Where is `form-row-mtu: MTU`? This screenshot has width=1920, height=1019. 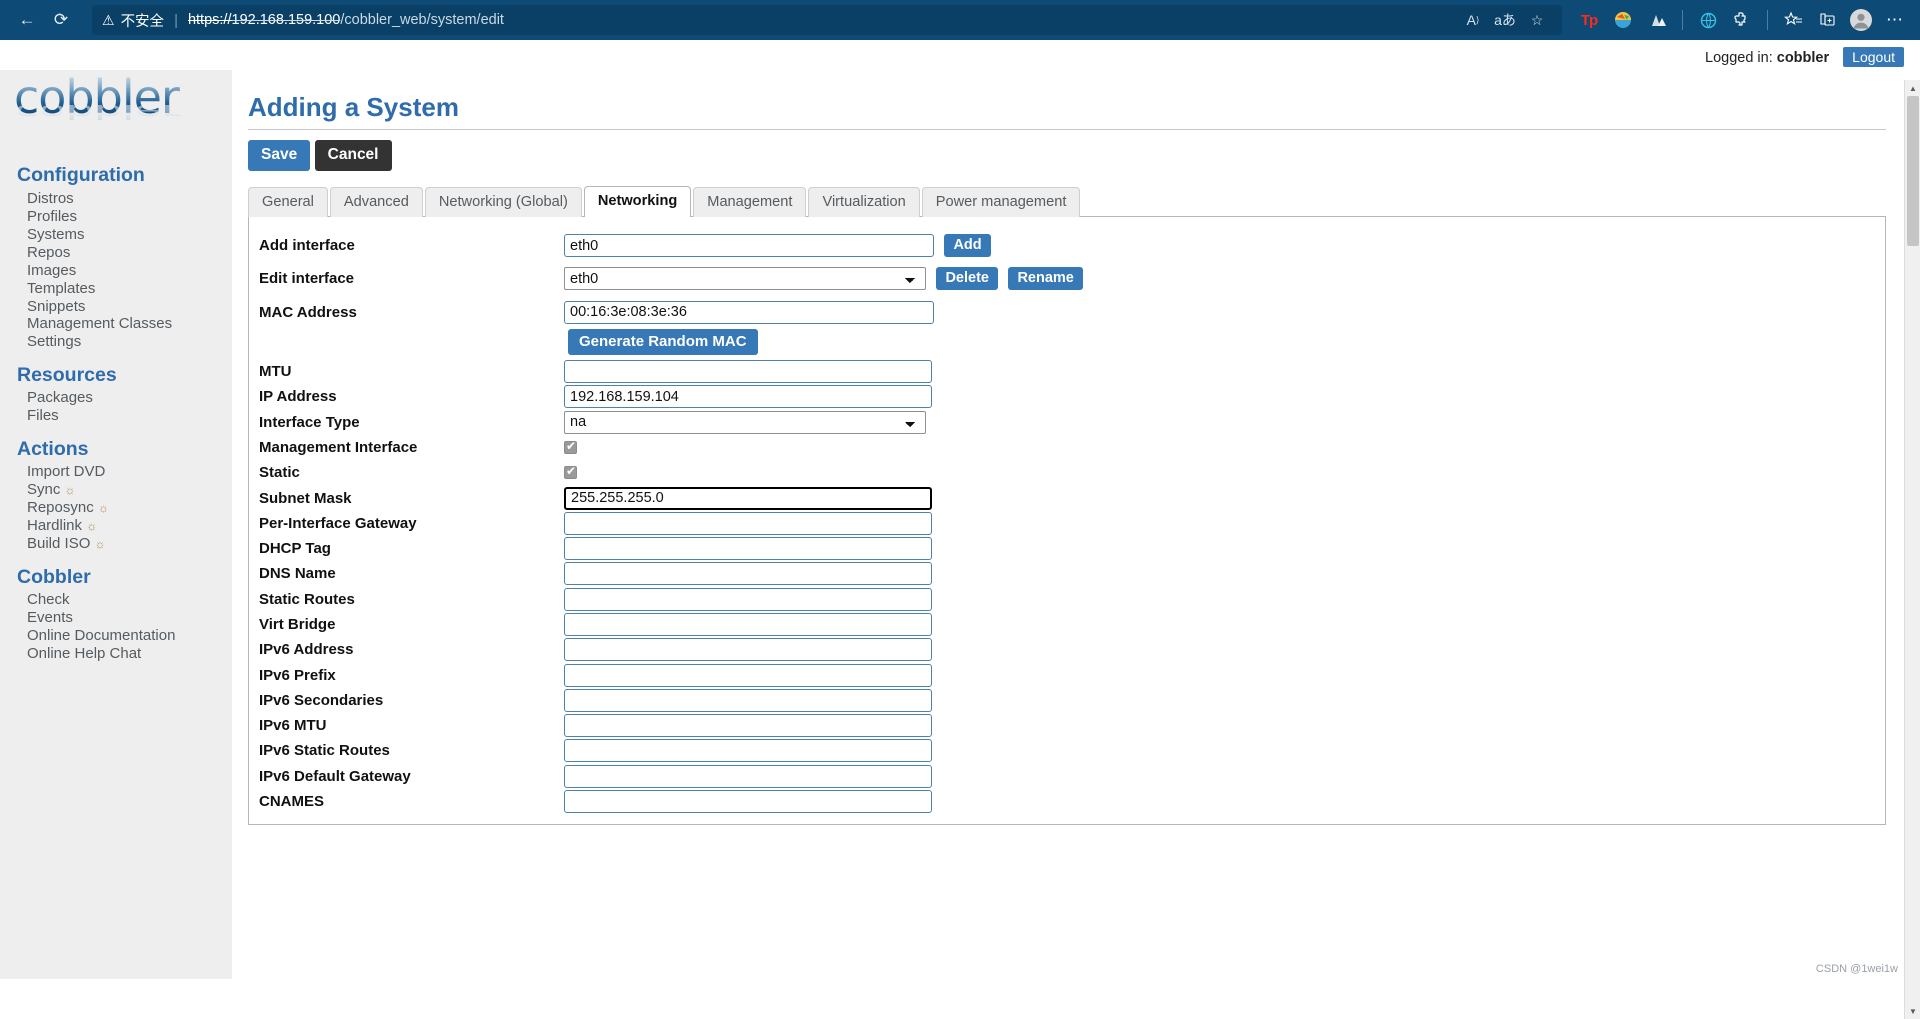
form-row-mtu: MTU is located at coordinates (1067, 371).